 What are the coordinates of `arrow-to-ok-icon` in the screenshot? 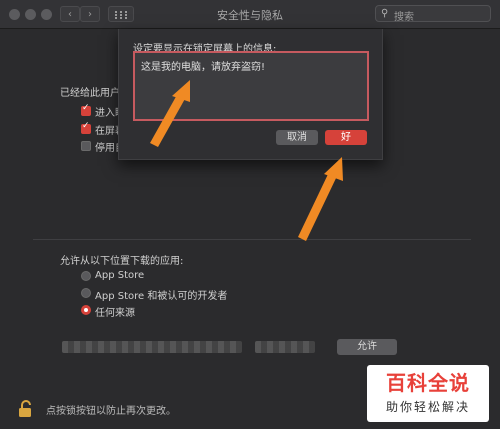 It's located at (320, 199).